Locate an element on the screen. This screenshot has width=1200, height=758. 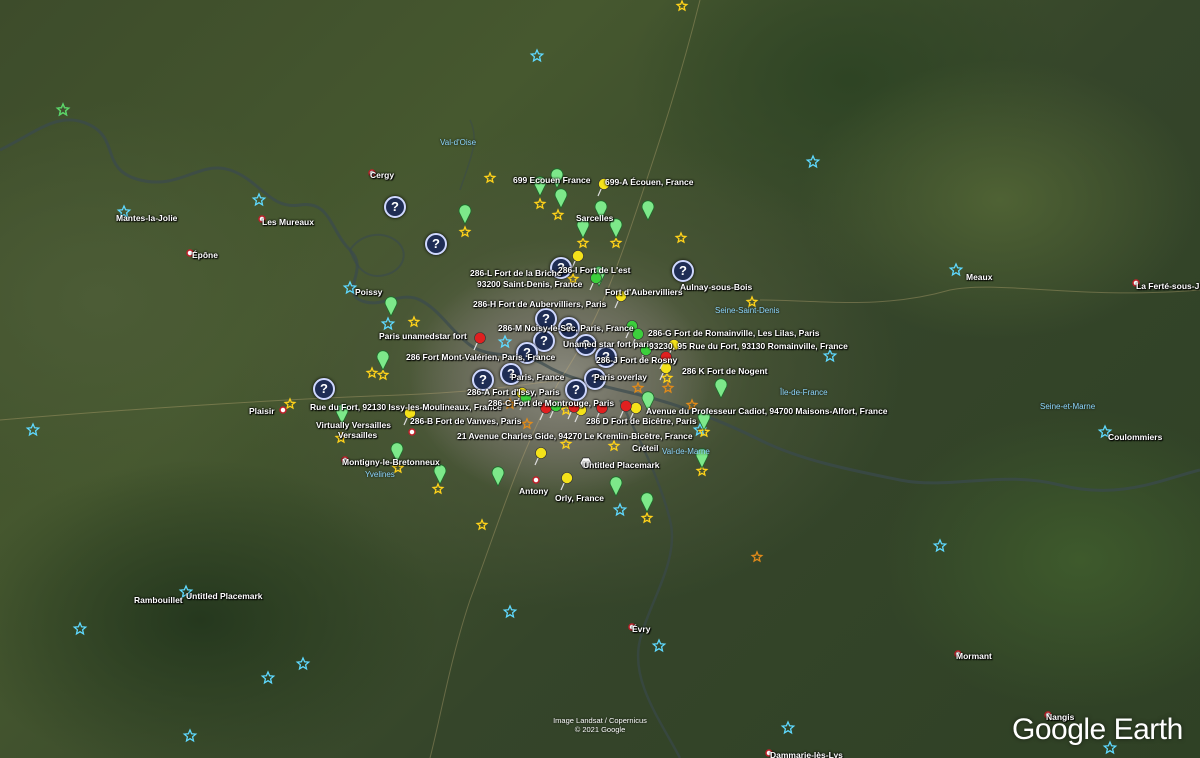
placemark-label: 286-H Fort de Aubervilliers, Paris is located at coordinates (539, 304).